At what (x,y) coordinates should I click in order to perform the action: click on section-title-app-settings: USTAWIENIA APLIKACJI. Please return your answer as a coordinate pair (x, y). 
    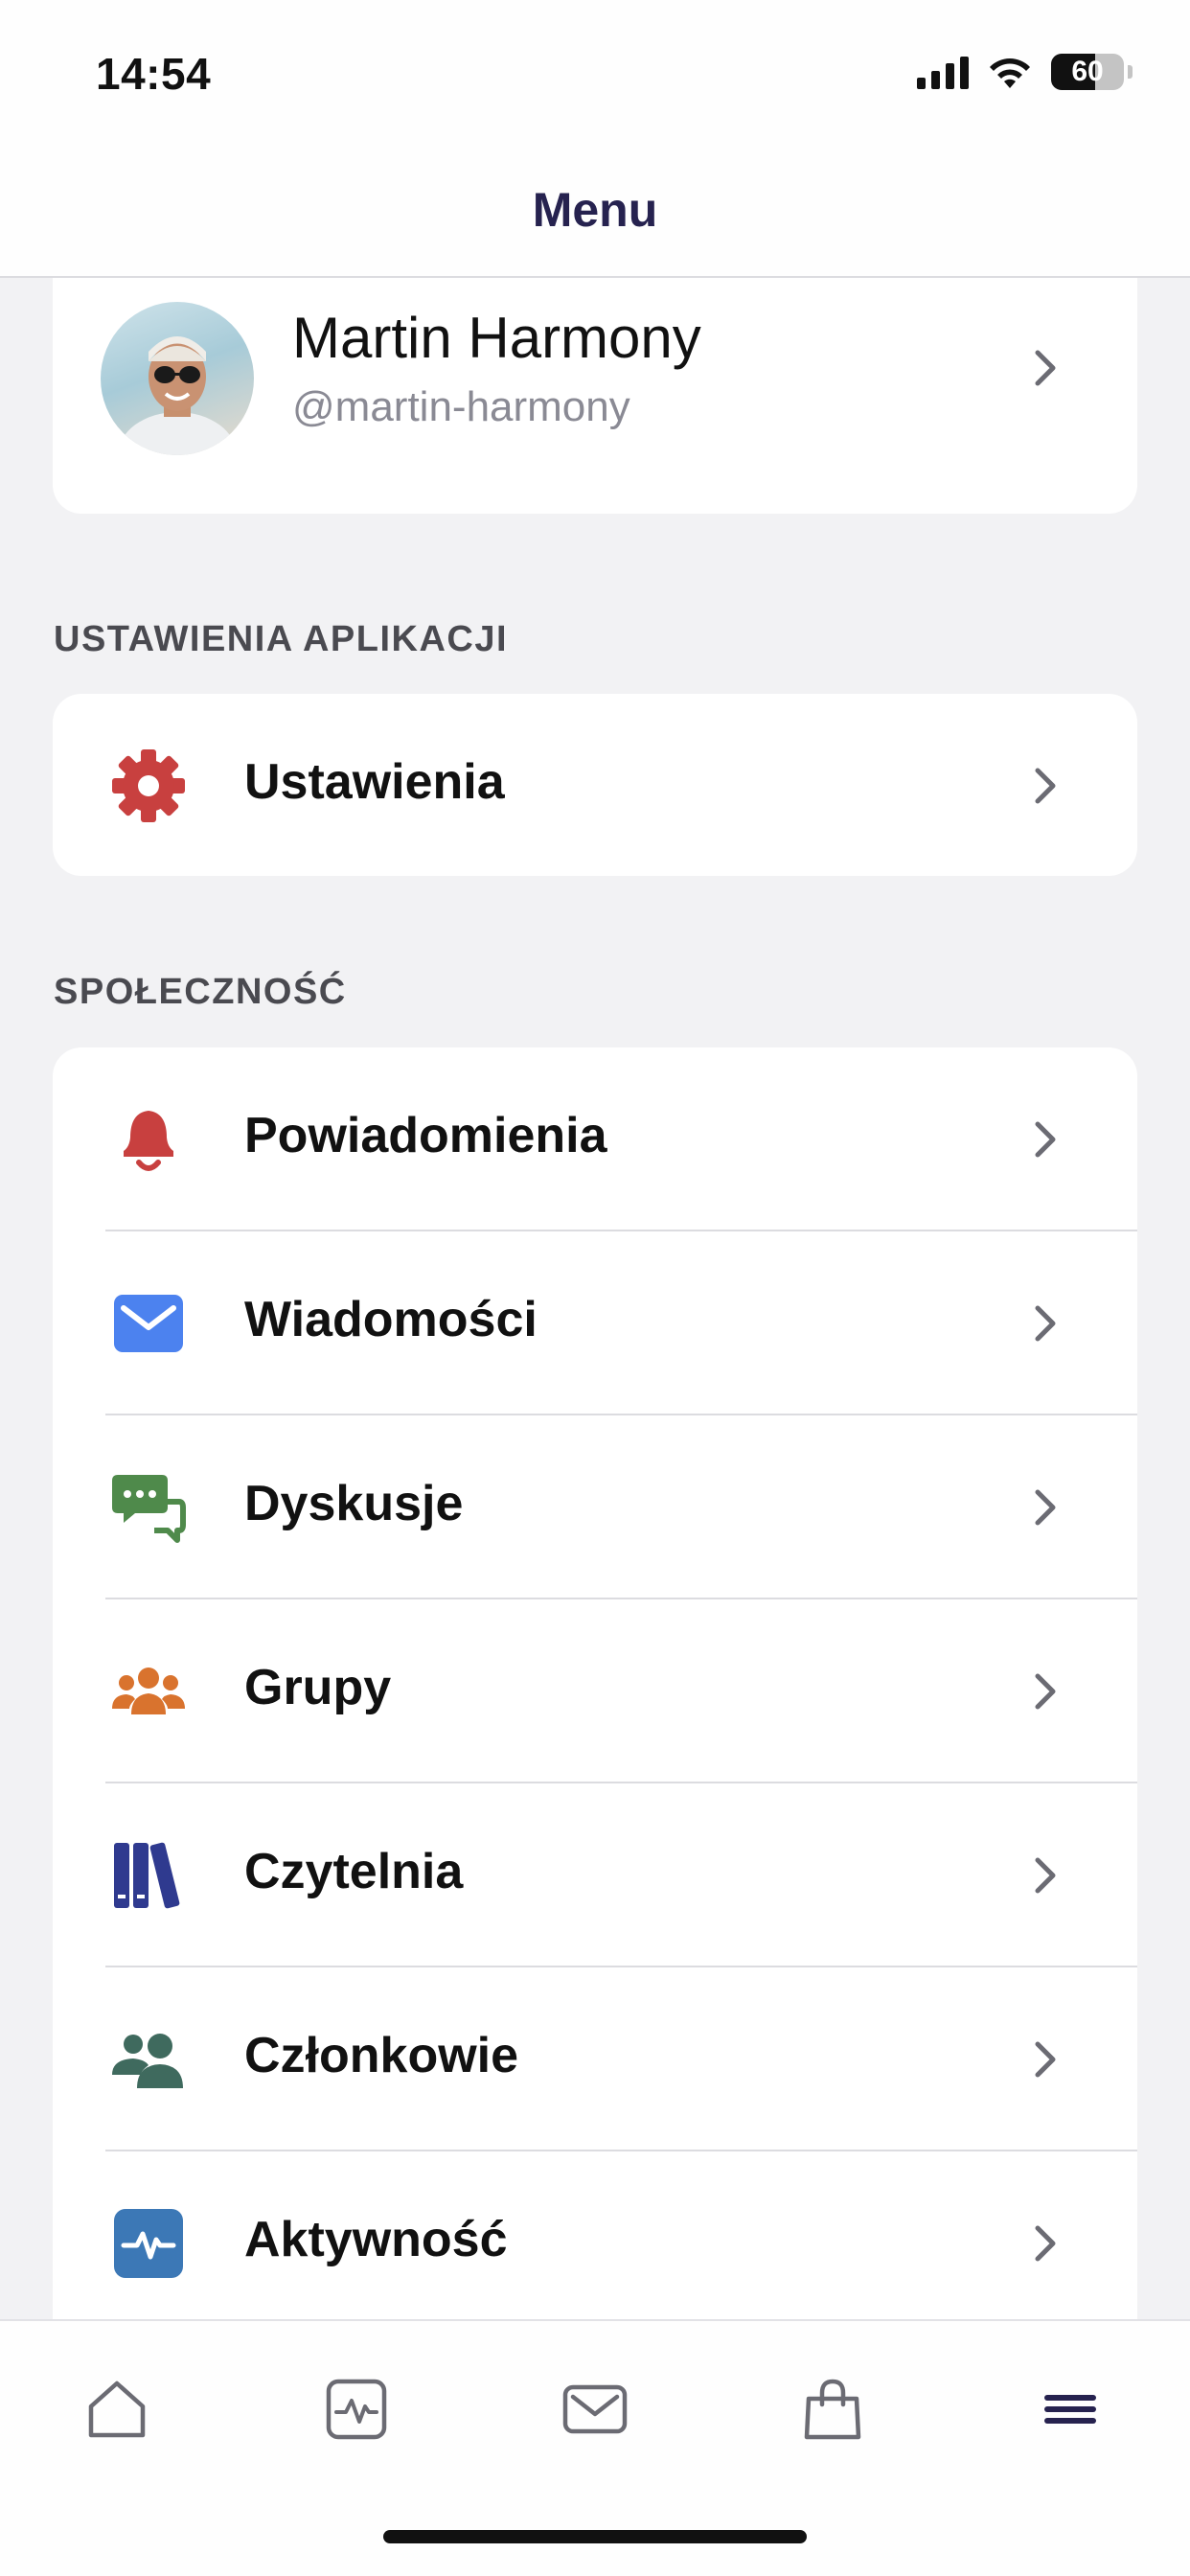
    Looking at the image, I should click on (281, 639).